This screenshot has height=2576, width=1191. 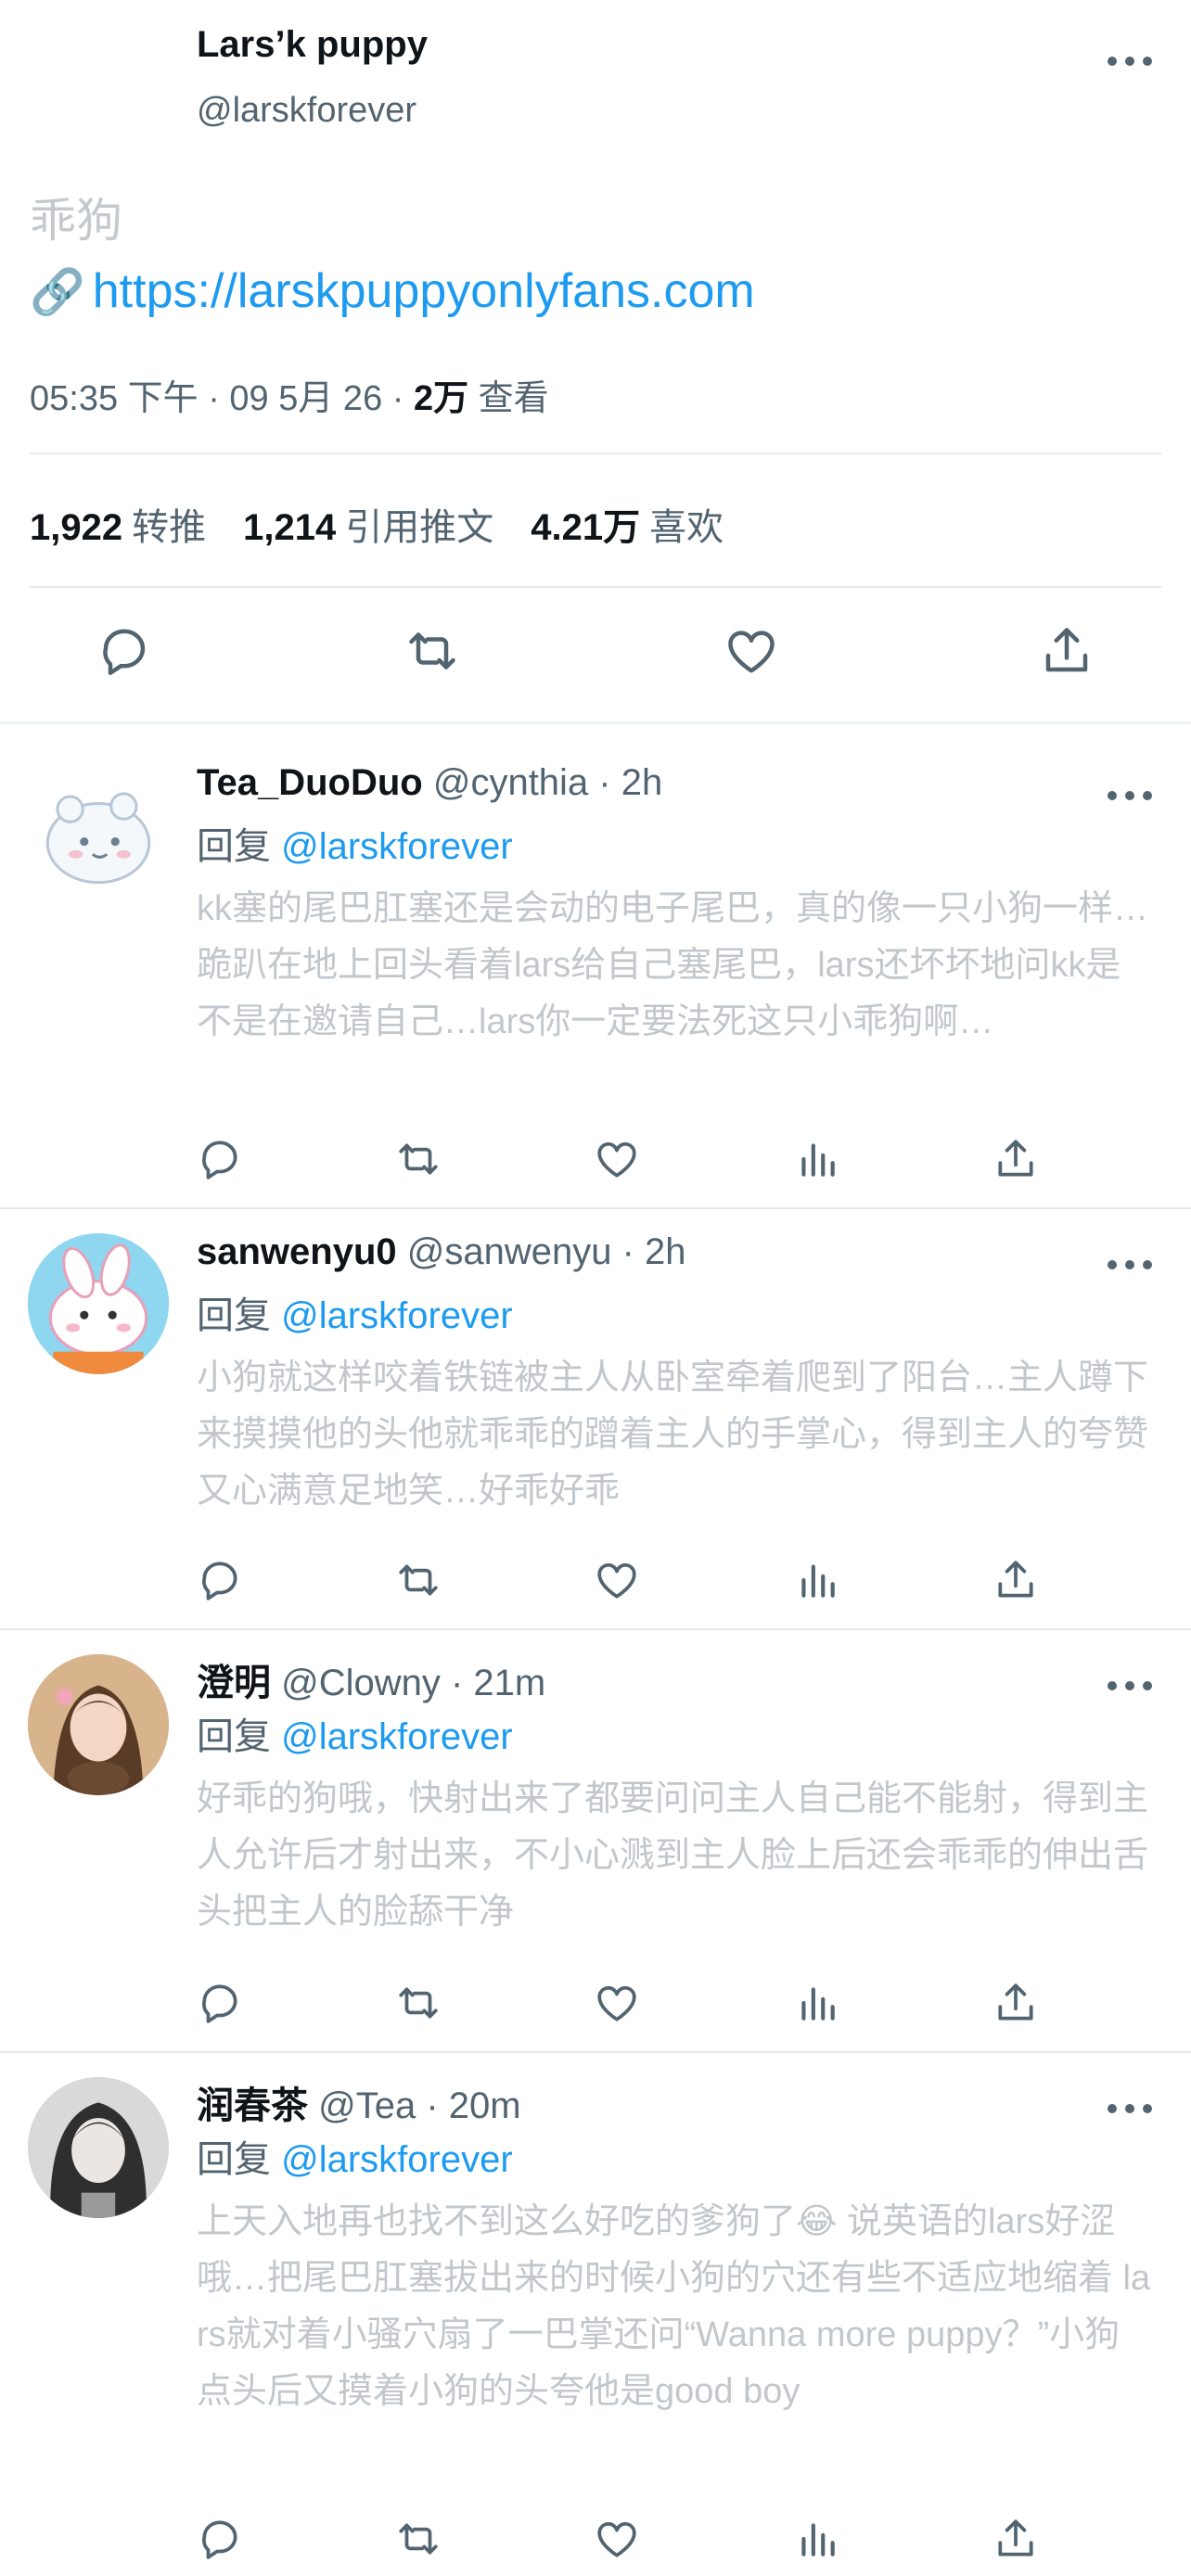 I want to click on retweets-count: 1,922, so click(x=76, y=528).